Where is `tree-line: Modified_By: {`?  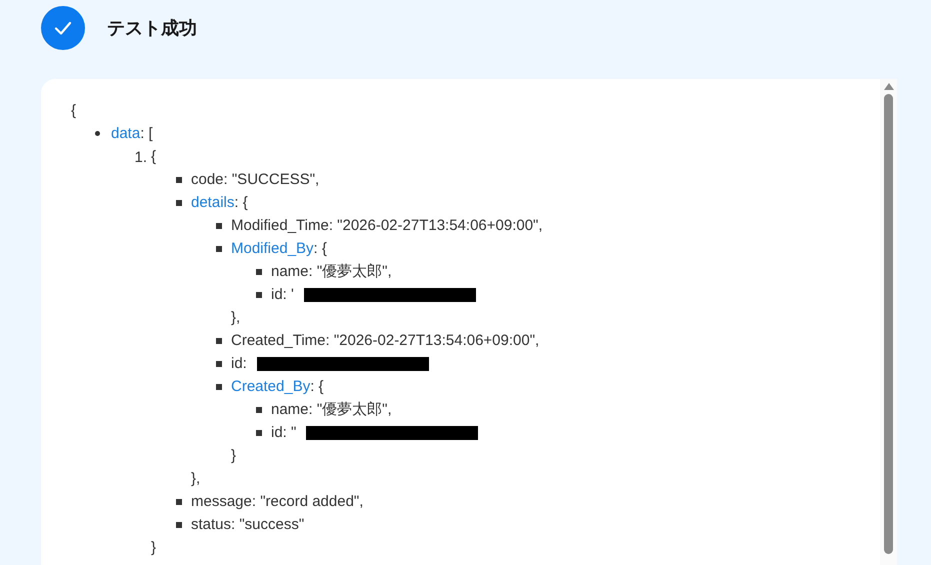 tree-line: Modified_By: { is located at coordinates (279, 249).